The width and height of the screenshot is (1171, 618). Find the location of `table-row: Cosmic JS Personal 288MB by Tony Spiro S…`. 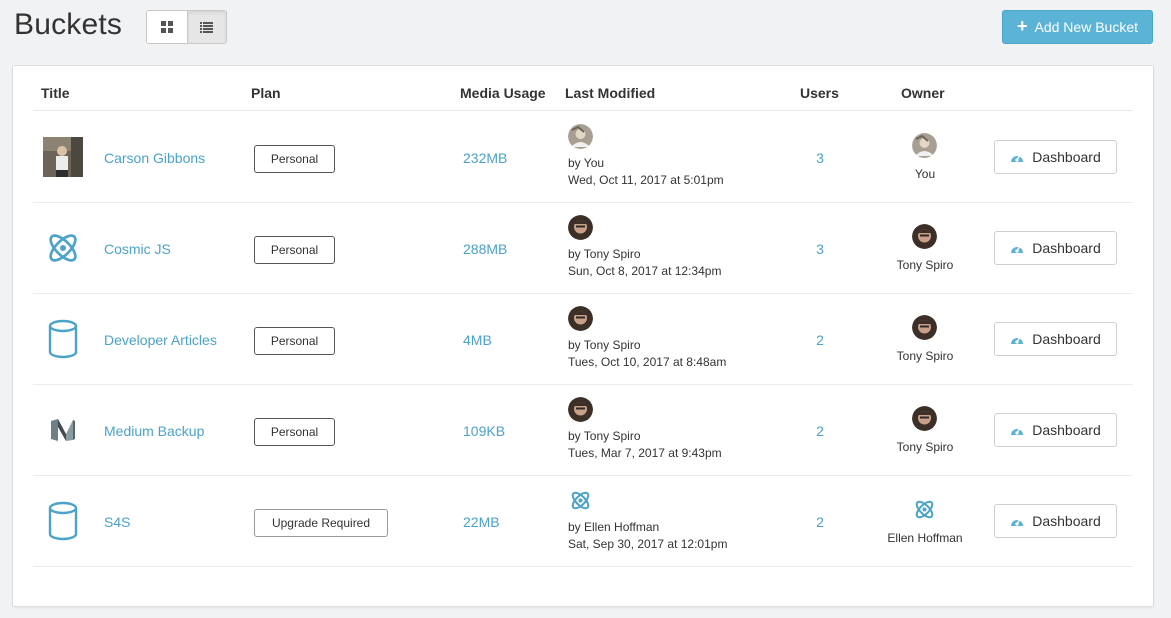

table-row: Cosmic JS Personal 288MB by Tony Spiro S… is located at coordinates (583, 248).